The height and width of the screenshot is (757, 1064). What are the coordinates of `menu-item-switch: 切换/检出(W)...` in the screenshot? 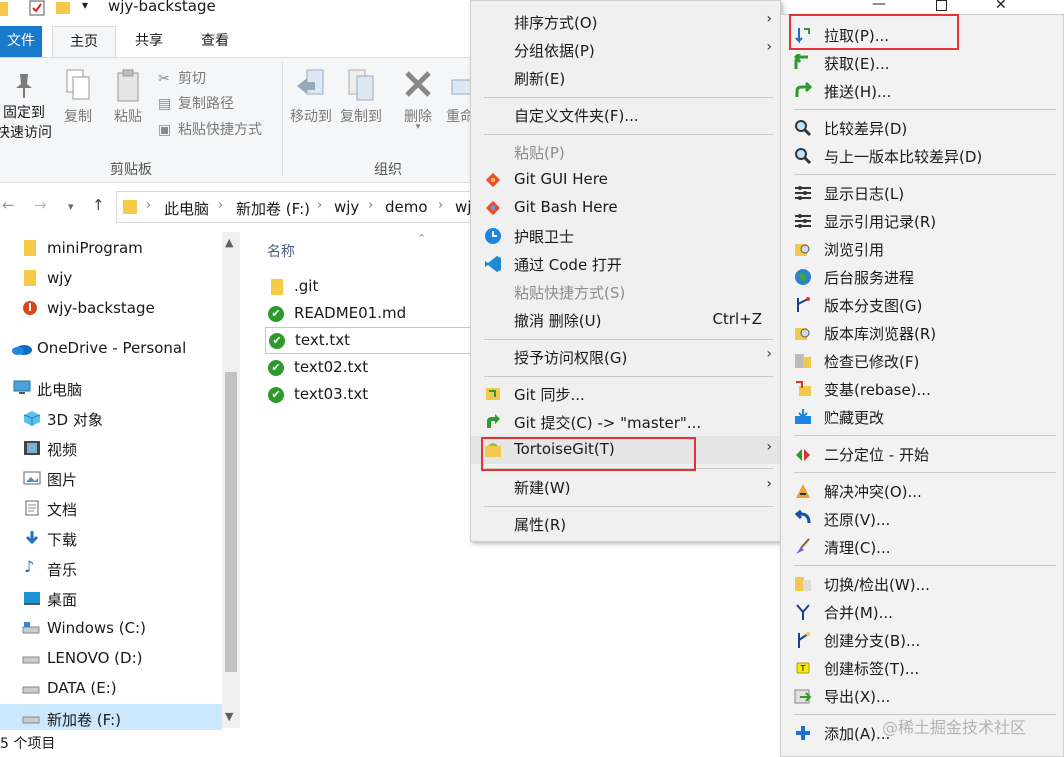 It's located at (922, 584).